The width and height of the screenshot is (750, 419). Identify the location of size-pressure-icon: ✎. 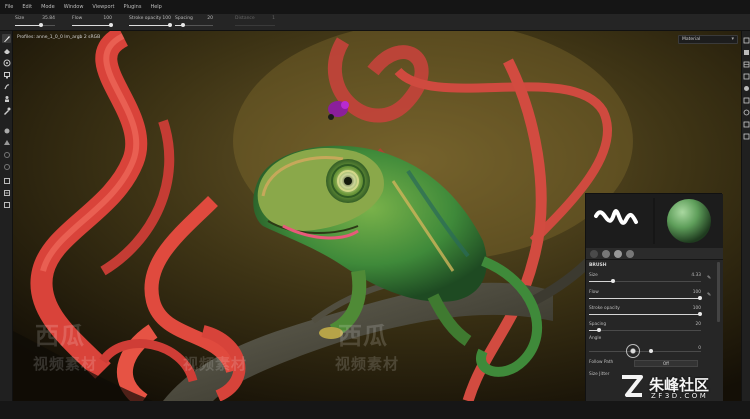
(710, 278).